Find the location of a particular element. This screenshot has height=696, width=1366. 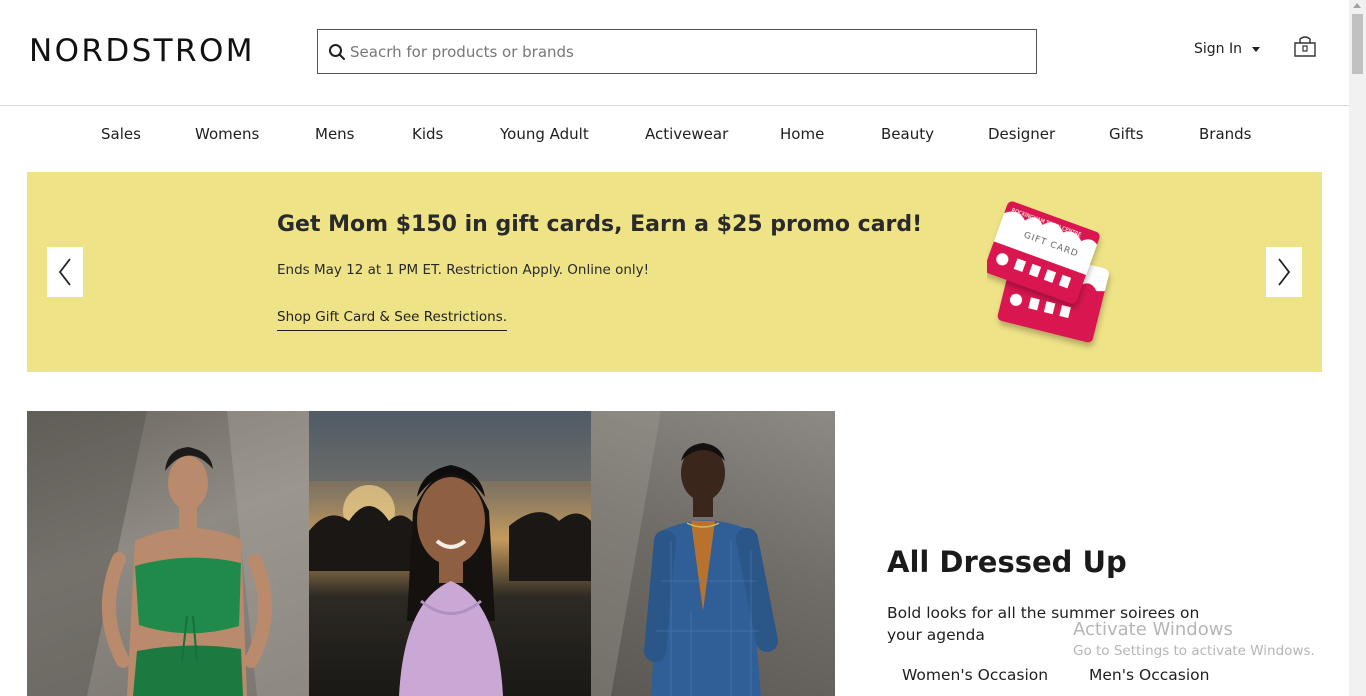

shopping-bag-icon is located at coordinates (1305, 47).